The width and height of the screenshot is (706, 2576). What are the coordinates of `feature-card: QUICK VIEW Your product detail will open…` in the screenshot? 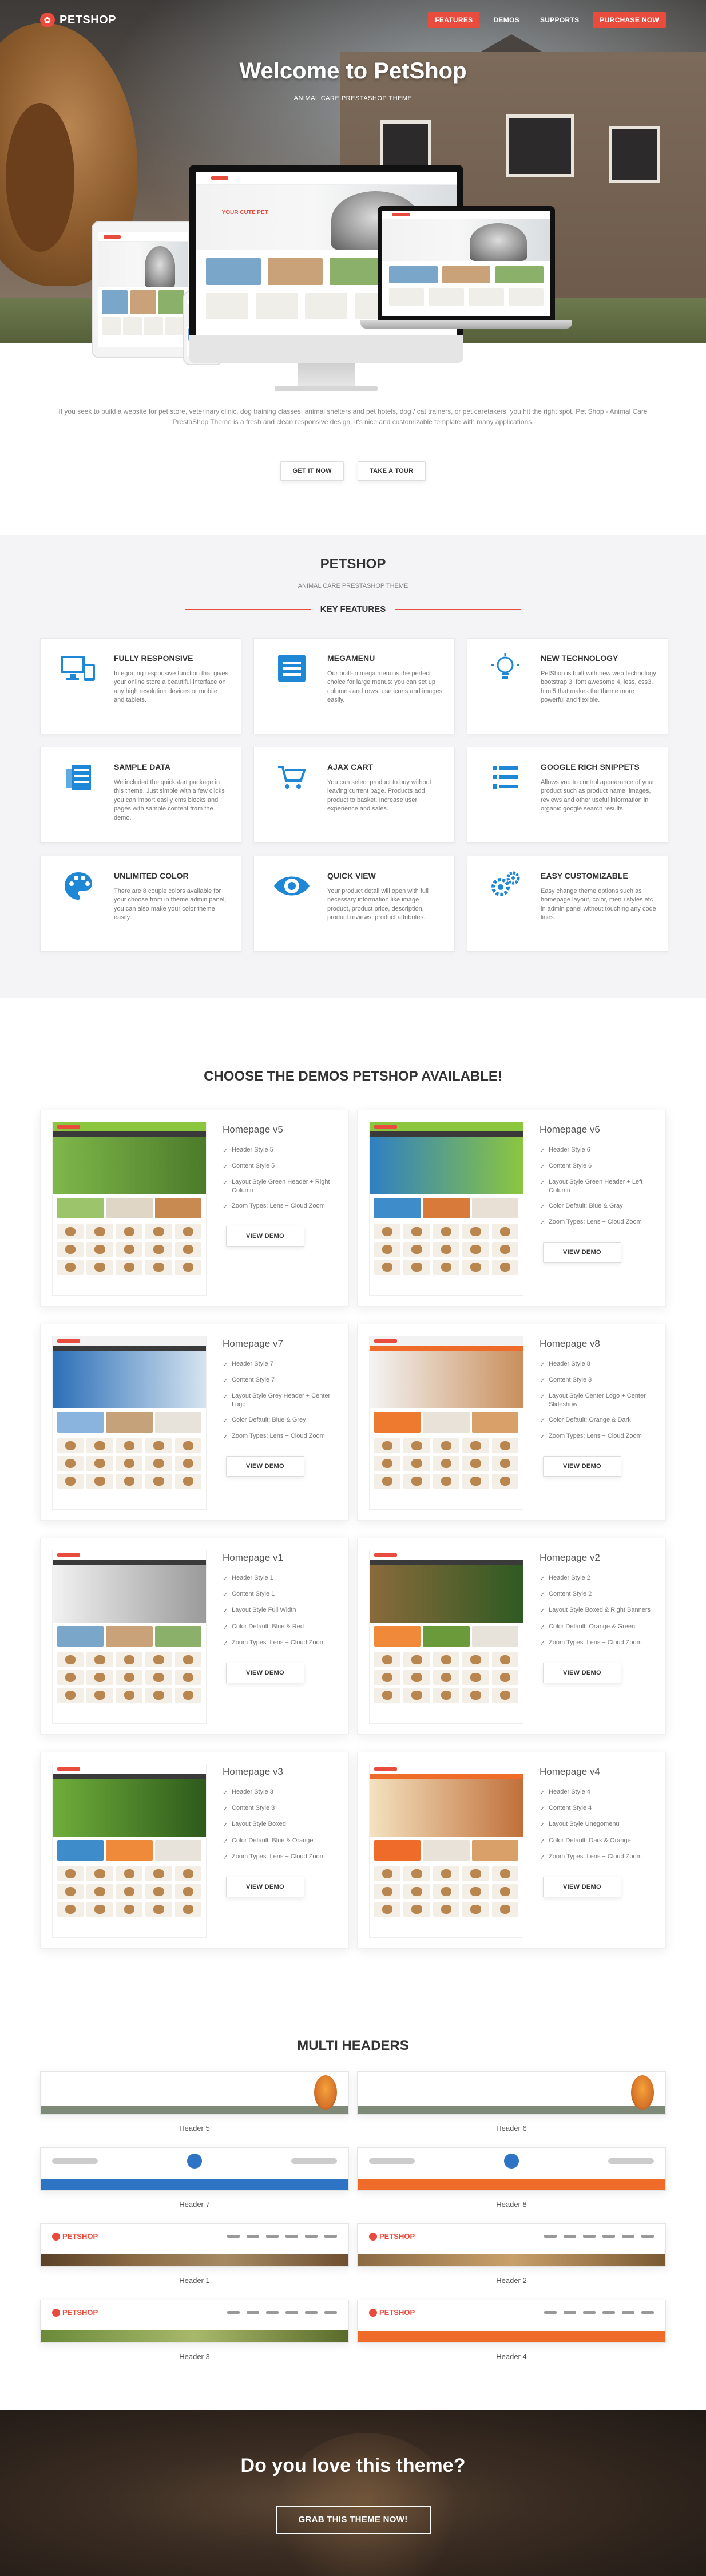 It's located at (354, 904).